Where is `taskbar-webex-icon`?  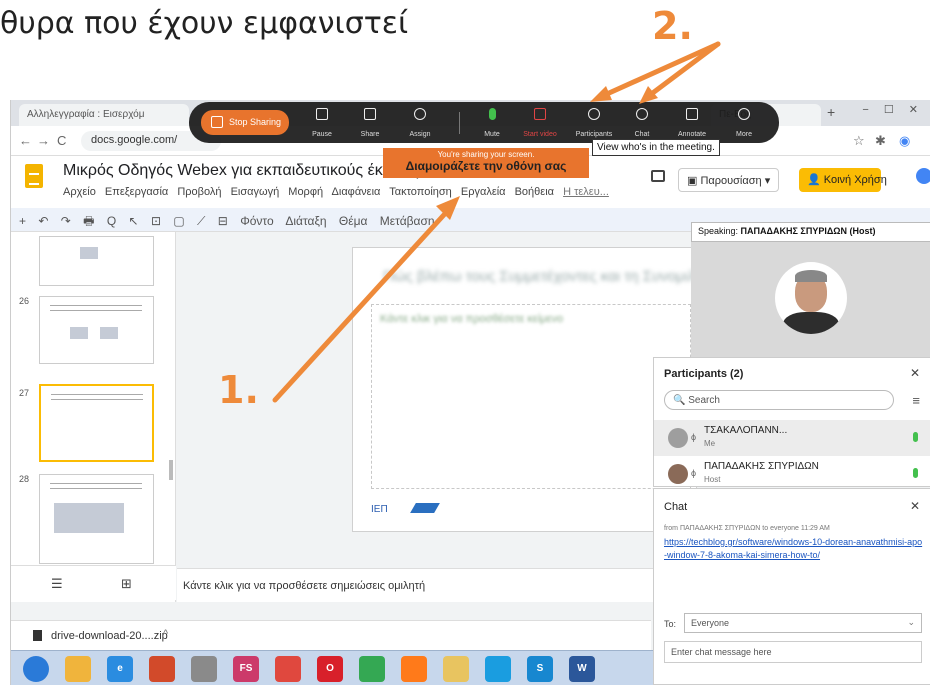
taskbar-webex-icon is located at coordinates (498, 669).